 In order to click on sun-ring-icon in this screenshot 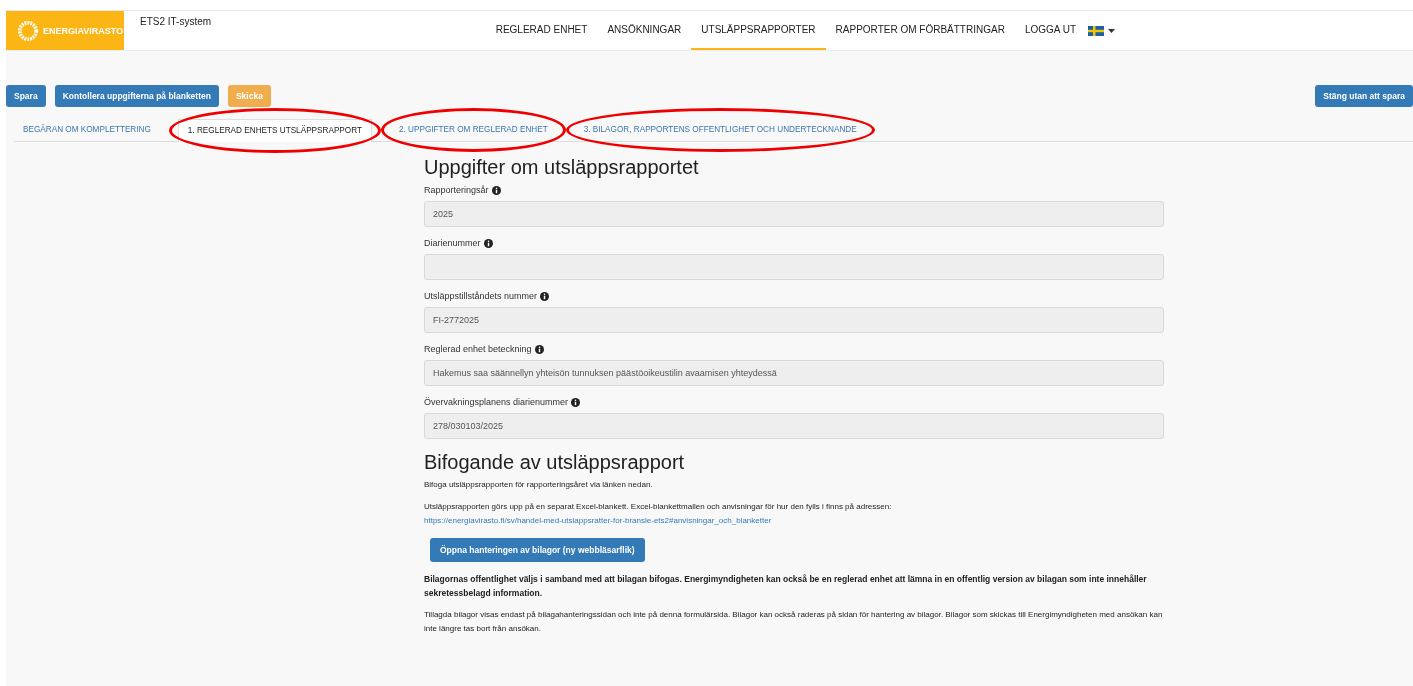, I will do `click(28, 30)`.